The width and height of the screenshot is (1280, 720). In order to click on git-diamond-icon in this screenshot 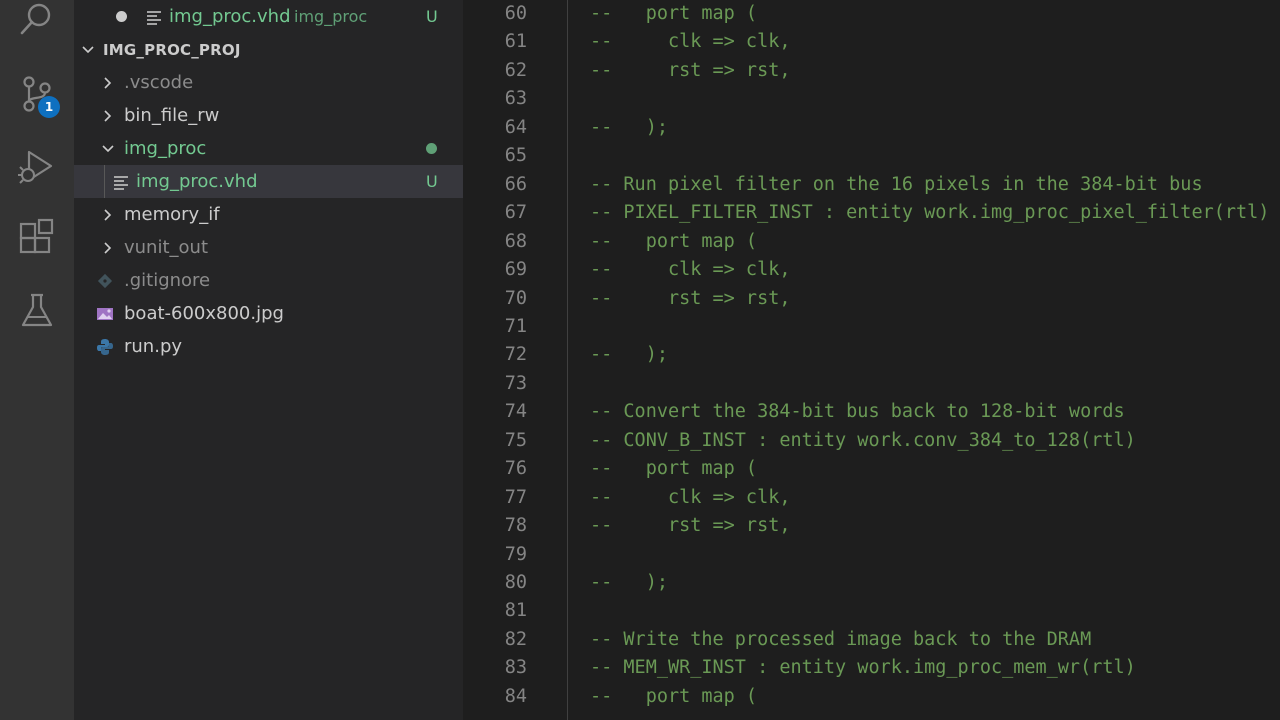, I will do `click(105, 281)`.